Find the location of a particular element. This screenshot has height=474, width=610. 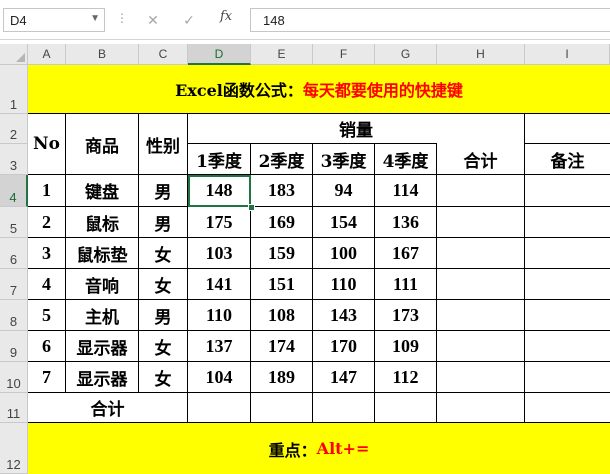

cell-q3: 143 is located at coordinates (343, 315).